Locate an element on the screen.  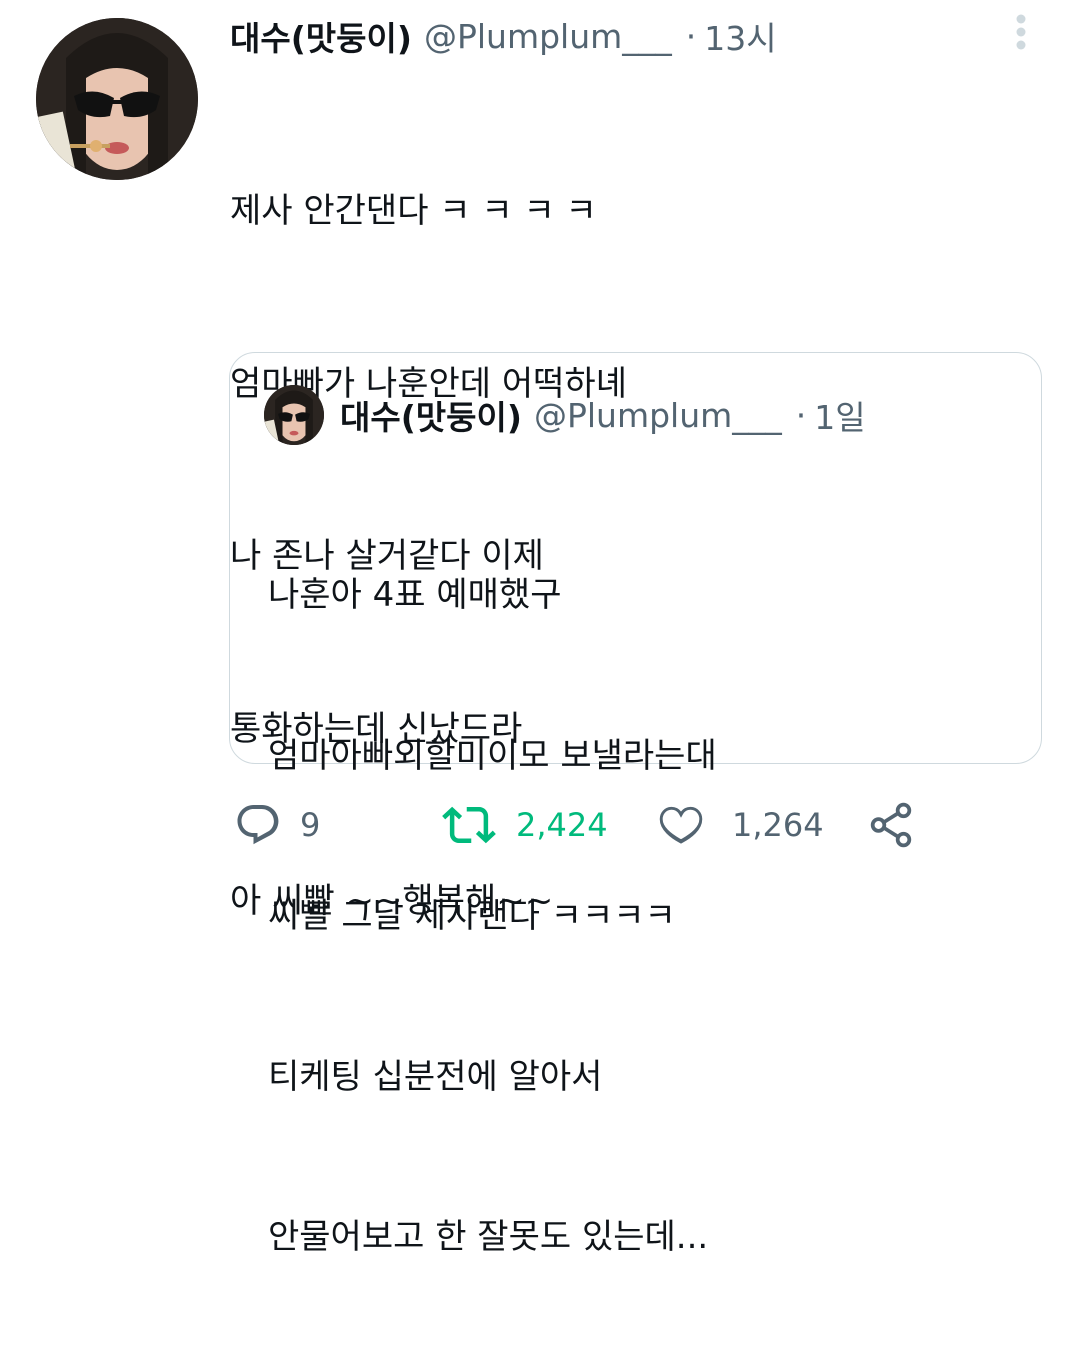
tweet-time: 13시 is located at coordinates (740, 36).